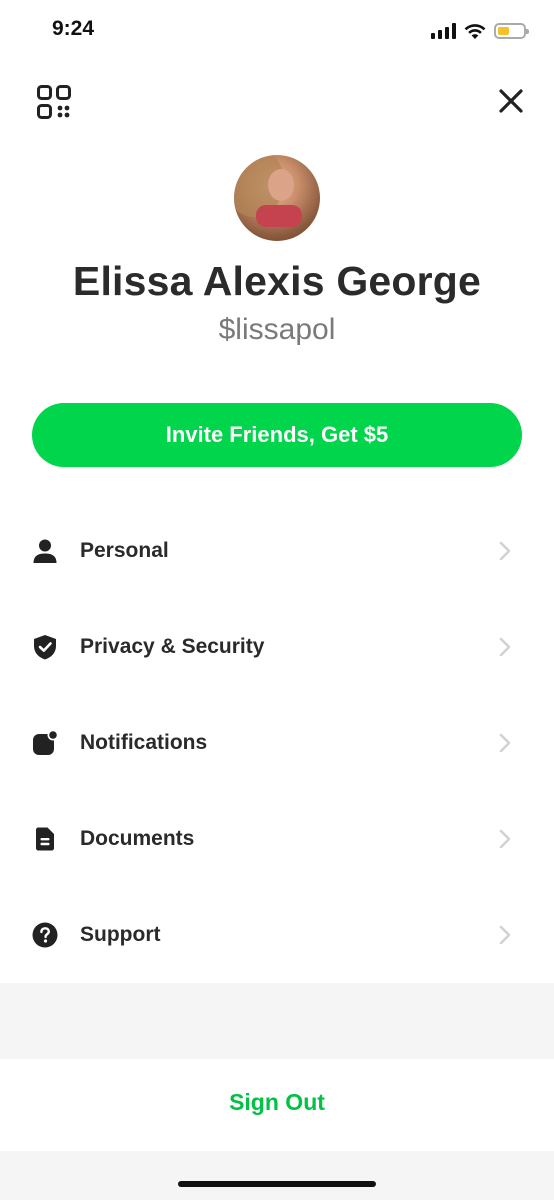 The width and height of the screenshot is (554, 1200). Describe the element at coordinates (504, 31) in the screenshot. I see `battery-level` at that location.